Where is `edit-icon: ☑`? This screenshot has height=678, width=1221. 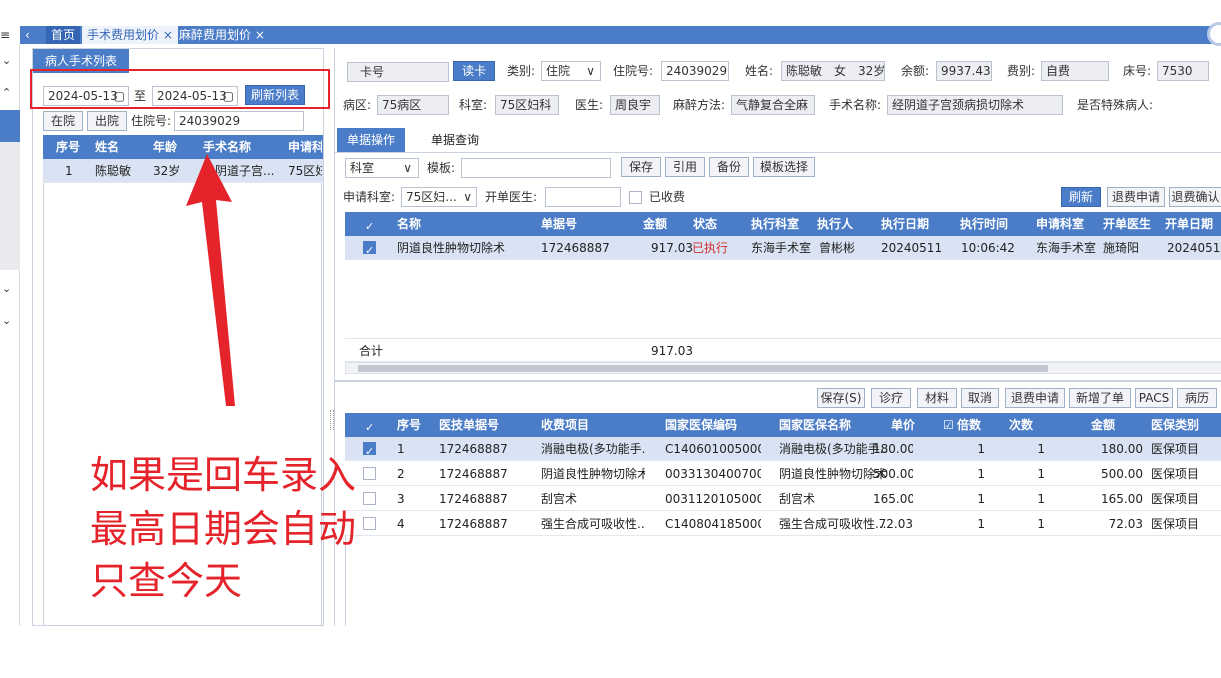
edit-icon: ☑ is located at coordinates (948, 425).